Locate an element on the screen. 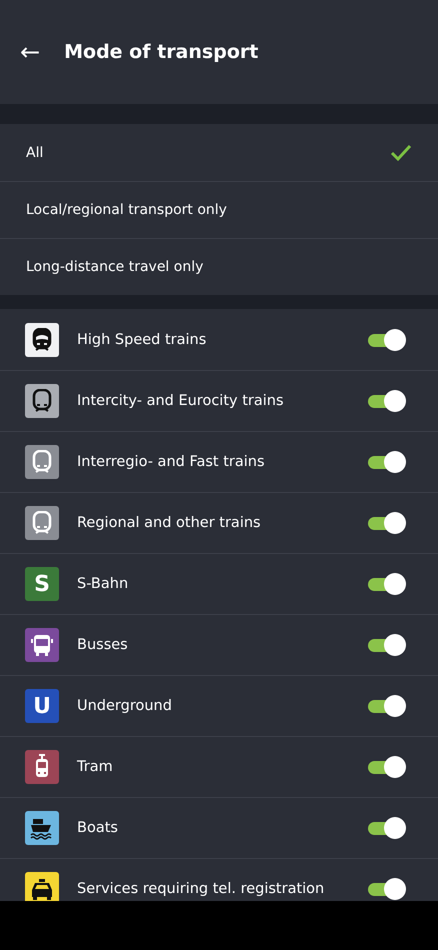 The image size is (438, 950). back-button: ← is located at coordinates (30, 52).